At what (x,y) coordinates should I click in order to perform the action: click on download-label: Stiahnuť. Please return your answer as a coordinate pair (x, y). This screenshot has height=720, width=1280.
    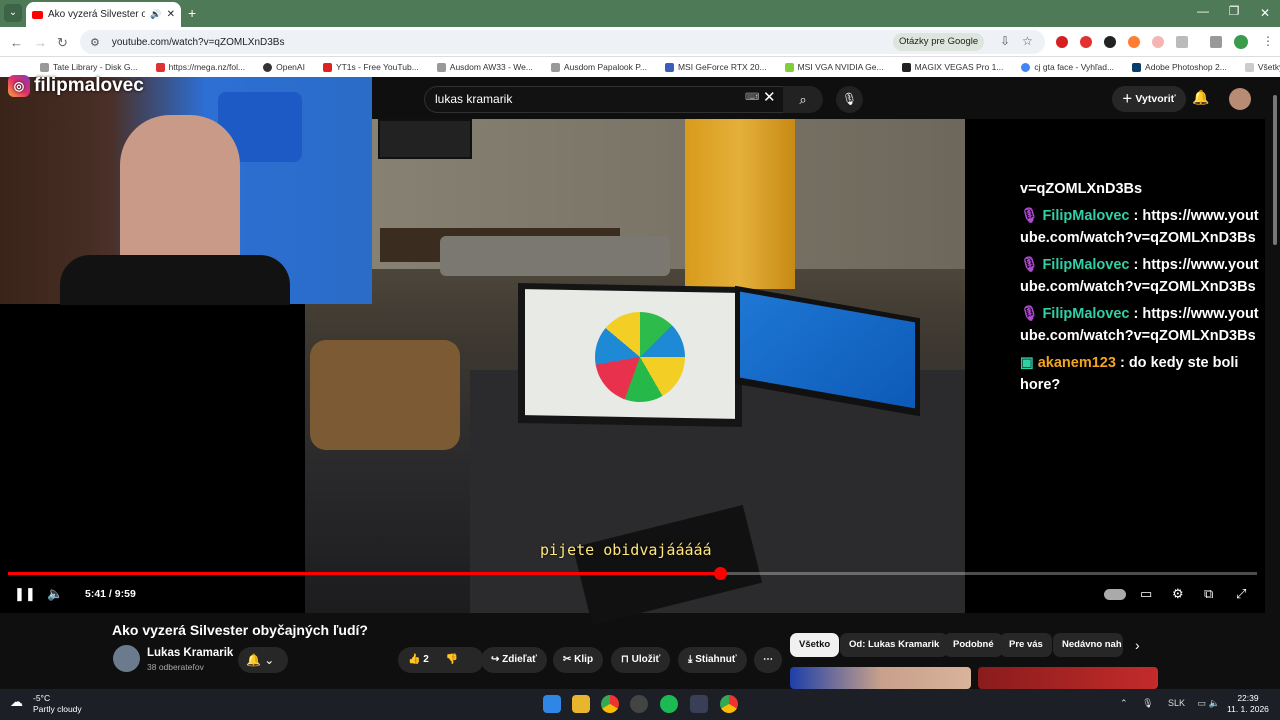
    Looking at the image, I should click on (716, 659).